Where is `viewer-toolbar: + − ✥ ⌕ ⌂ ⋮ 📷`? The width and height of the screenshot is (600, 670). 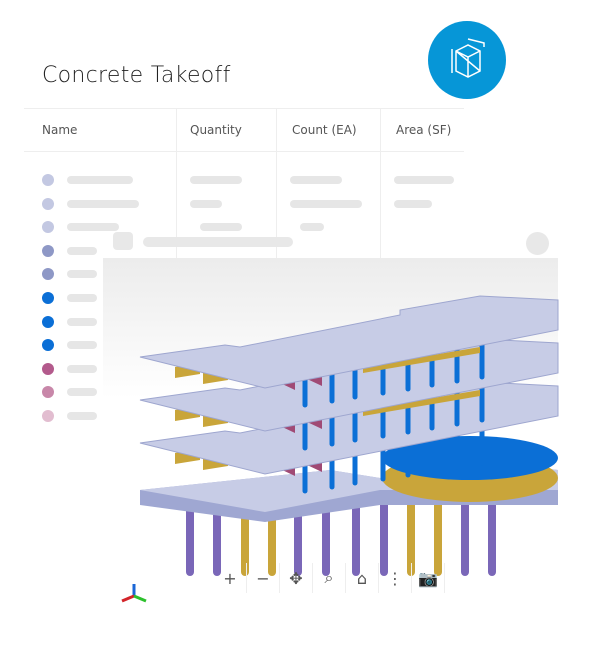 viewer-toolbar: + − ✥ ⌕ ⌂ ⋮ 📷 is located at coordinates (329, 578).